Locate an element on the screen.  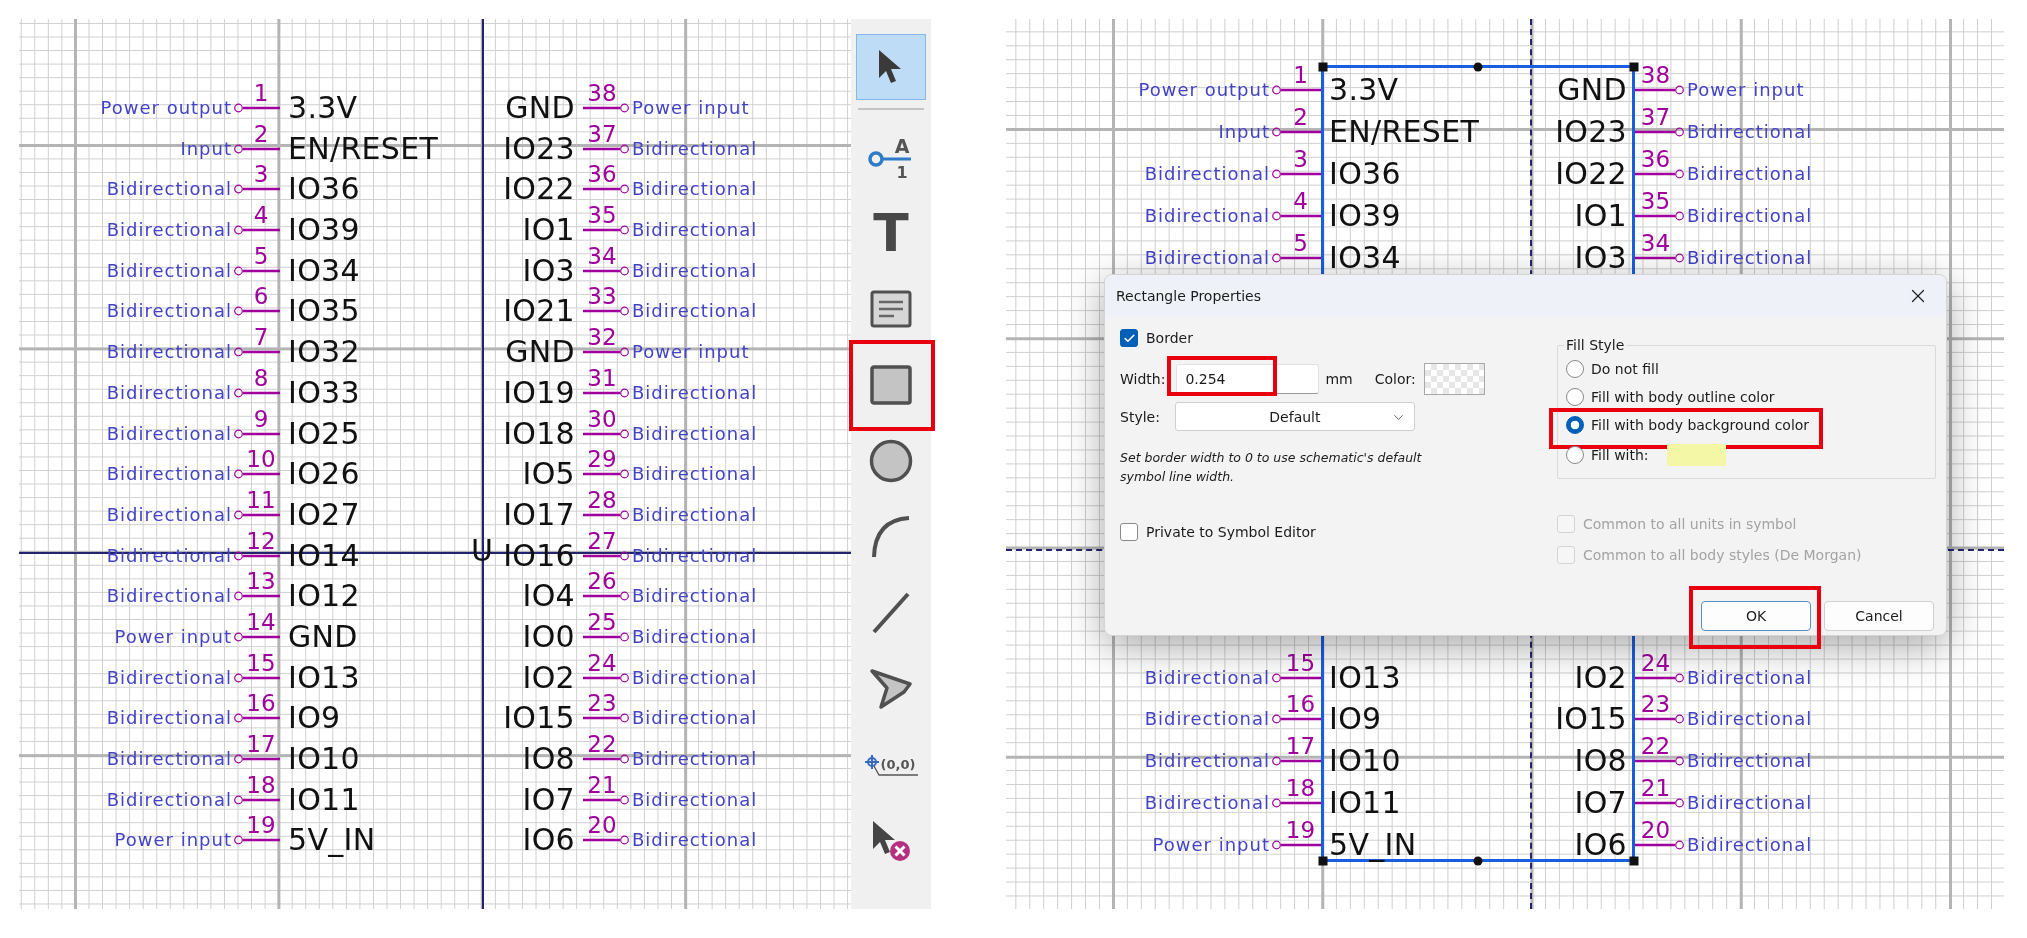
circle-icon is located at coordinates (891, 461).